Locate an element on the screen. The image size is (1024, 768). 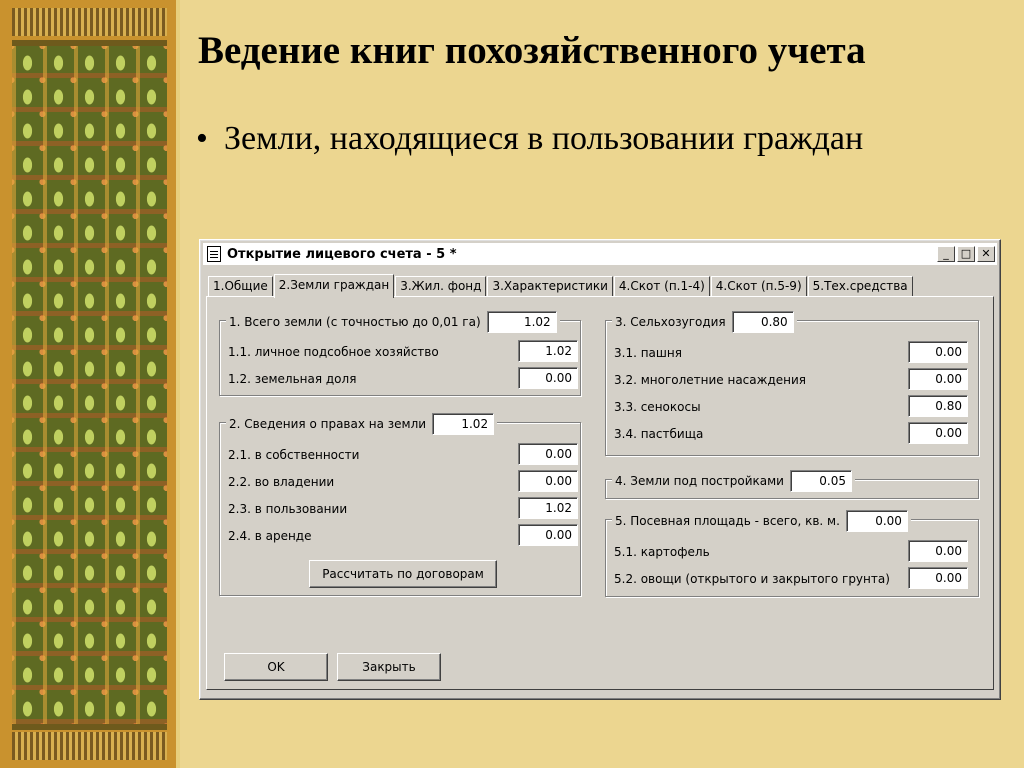
personal-farm-input: 1.02 is located at coordinates (548, 351).